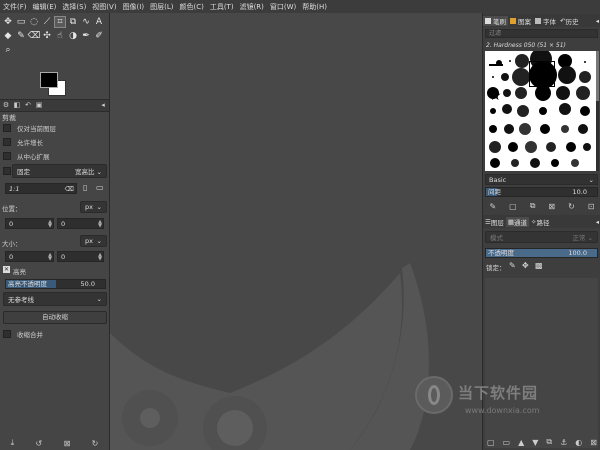  Describe the element at coordinates (495, 20) in the screenshot. I see `tab-brushes: 笔刷` at that location.